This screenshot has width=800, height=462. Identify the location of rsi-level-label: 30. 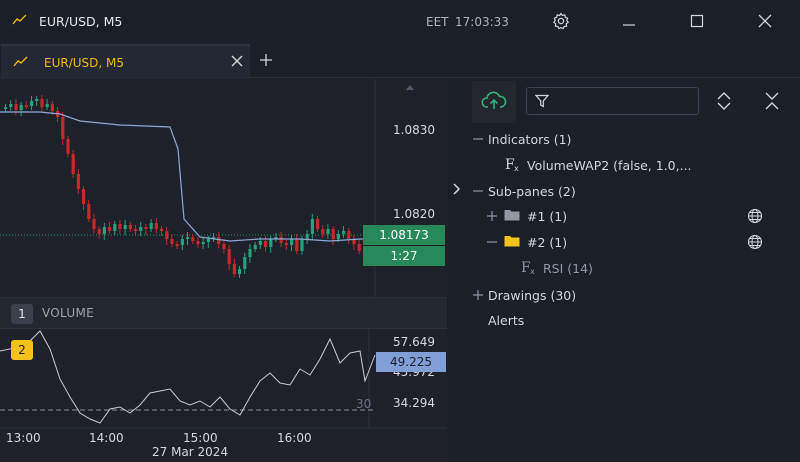
(364, 404).